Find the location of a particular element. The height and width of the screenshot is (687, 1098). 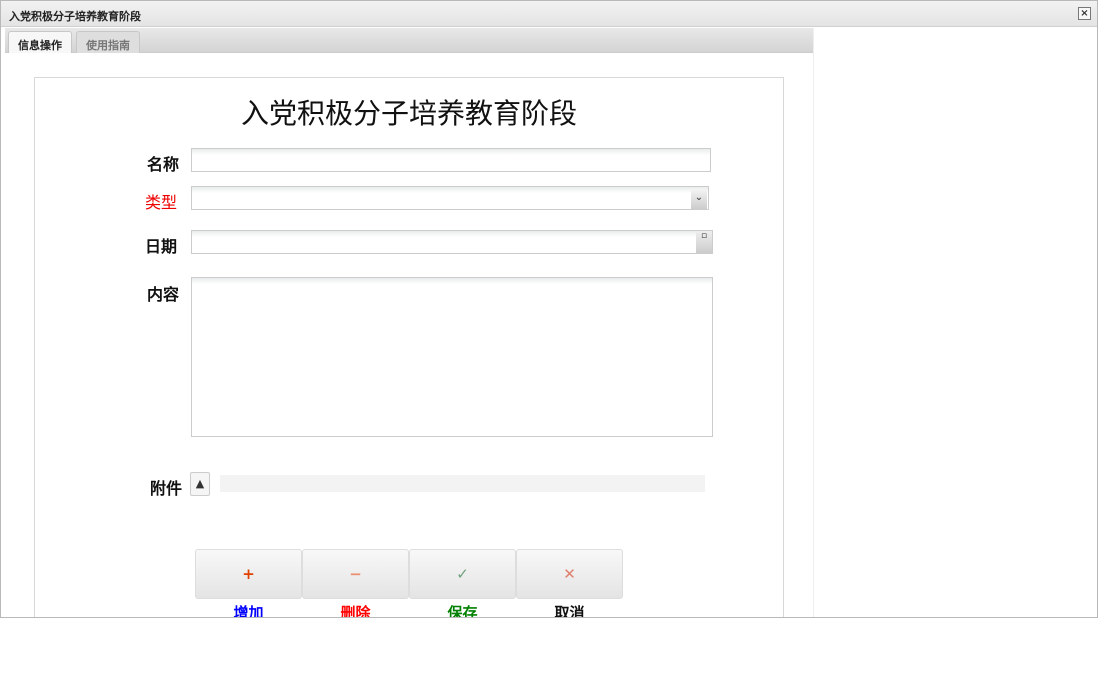

add-button: + is located at coordinates (248, 574).